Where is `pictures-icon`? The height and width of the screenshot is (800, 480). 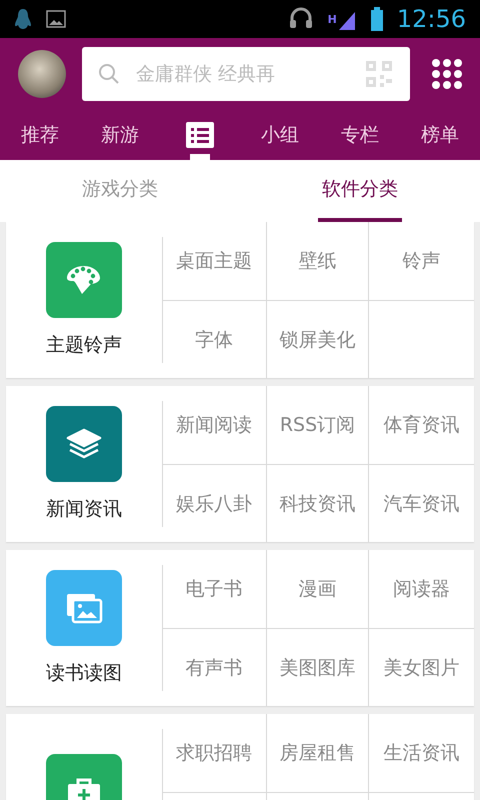
pictures-icon is located at coordinates (84, 608).